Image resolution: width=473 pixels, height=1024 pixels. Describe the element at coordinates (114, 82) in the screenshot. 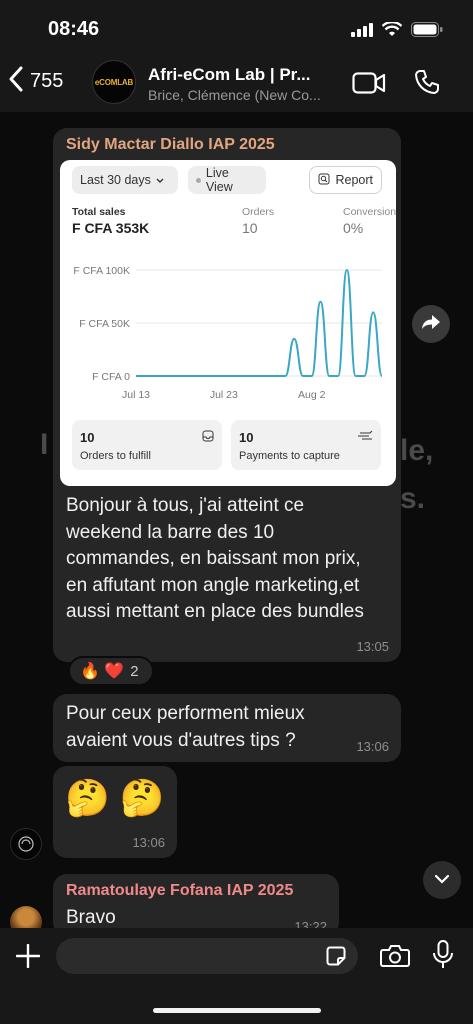

I see `group-avatar: eCOMLAB` at that location.